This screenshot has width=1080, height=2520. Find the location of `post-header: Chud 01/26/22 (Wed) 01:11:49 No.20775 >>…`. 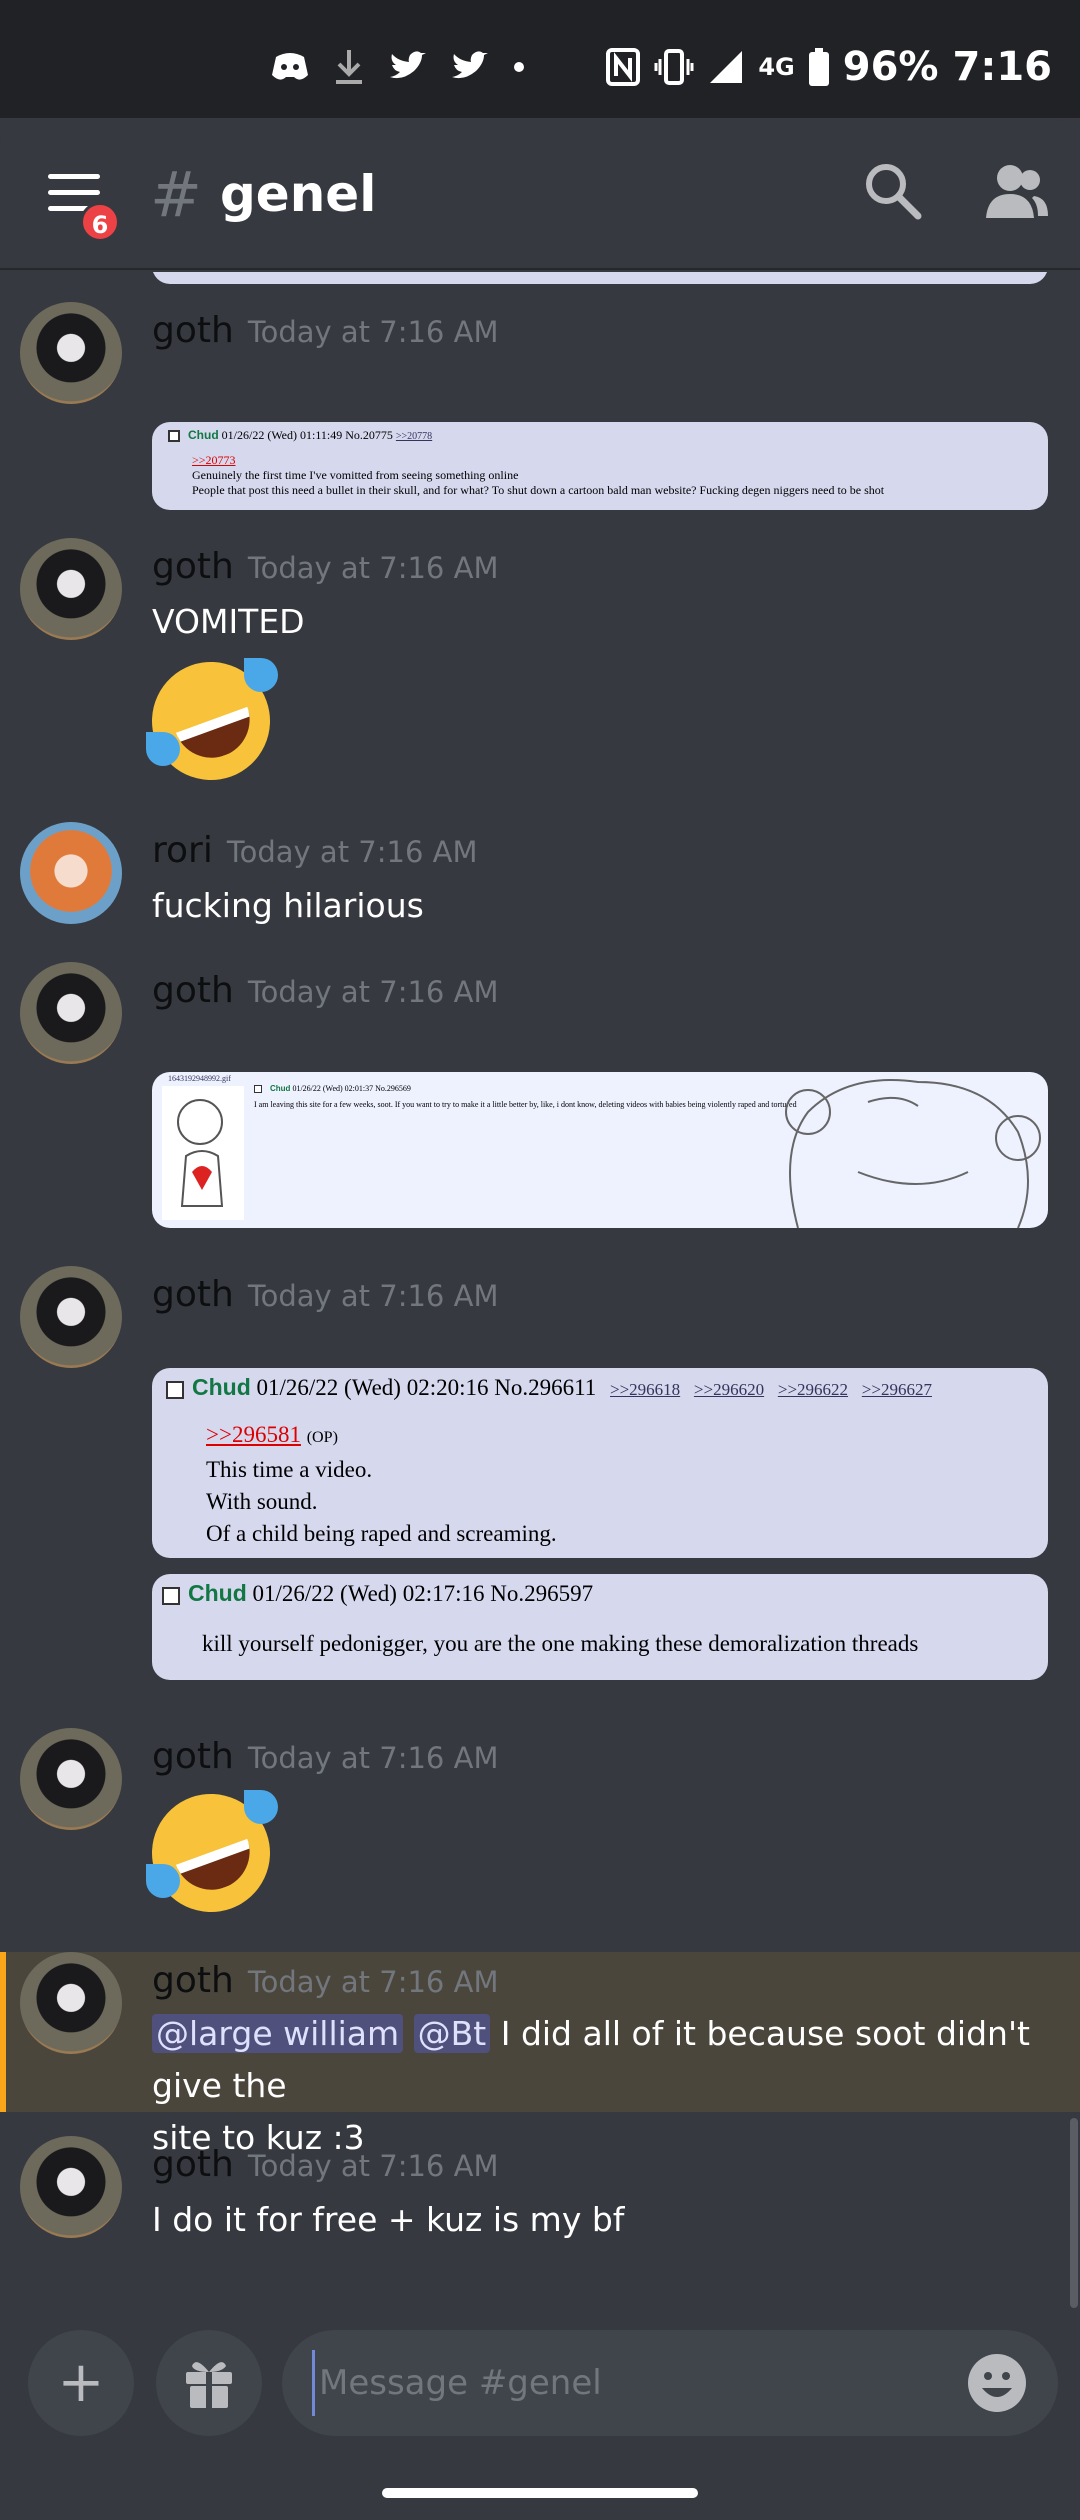

post-header: Chud 01/26/22 (Wed) 01:11:49 No.20775 >>… is located at coordinates (600, 435).